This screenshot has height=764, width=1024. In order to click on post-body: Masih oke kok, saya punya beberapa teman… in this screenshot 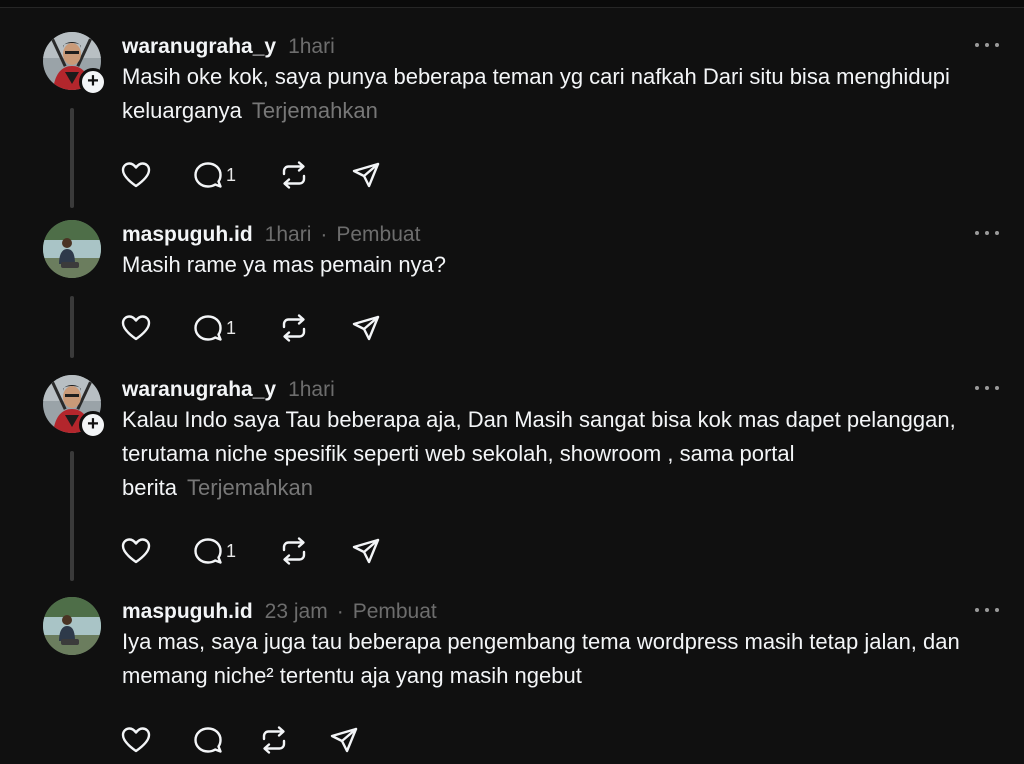, I will do `click(536, 93)`.